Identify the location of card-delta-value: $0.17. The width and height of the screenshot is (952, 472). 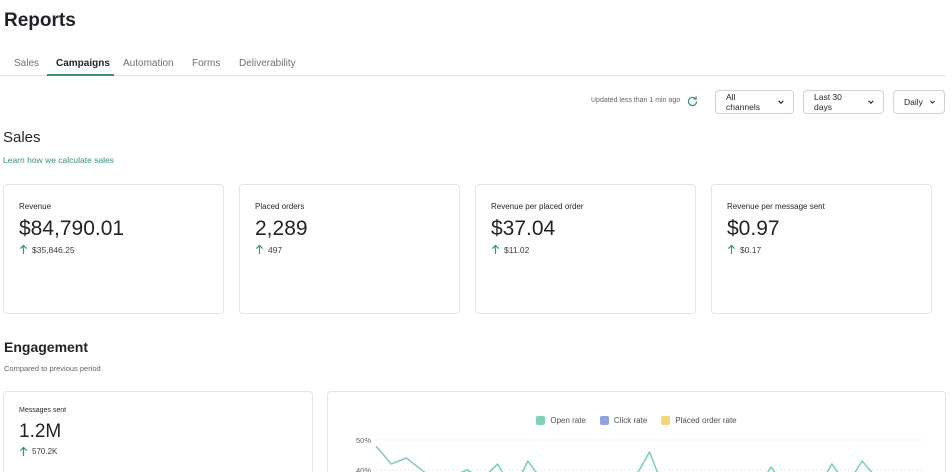
(751, 249).